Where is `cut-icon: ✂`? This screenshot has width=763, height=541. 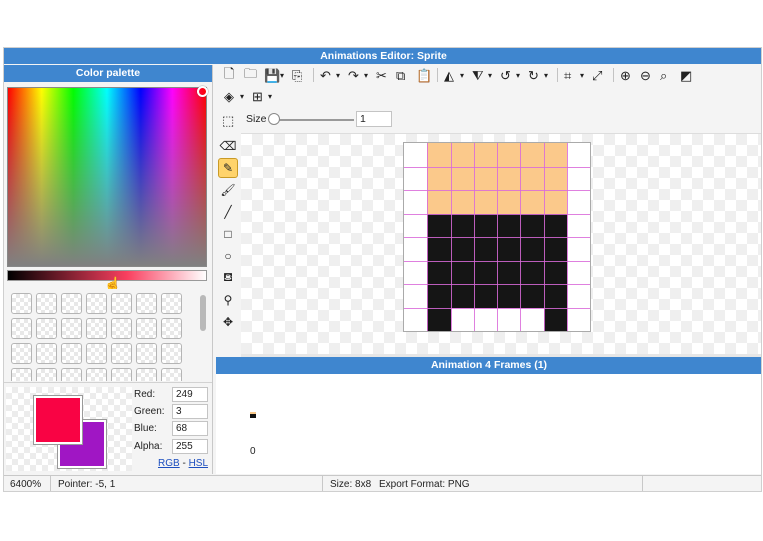 cut-icon: ✂ is located at coordinates (381, 75).